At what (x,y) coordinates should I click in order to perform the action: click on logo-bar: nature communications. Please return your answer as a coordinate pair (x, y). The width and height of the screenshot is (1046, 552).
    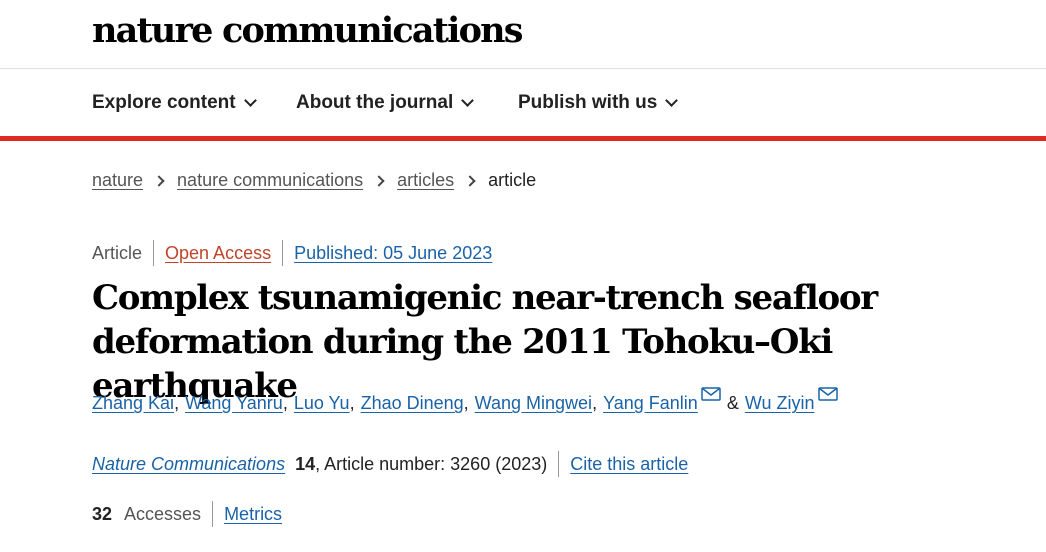
    Looking at the image, I should click on (523, 34).